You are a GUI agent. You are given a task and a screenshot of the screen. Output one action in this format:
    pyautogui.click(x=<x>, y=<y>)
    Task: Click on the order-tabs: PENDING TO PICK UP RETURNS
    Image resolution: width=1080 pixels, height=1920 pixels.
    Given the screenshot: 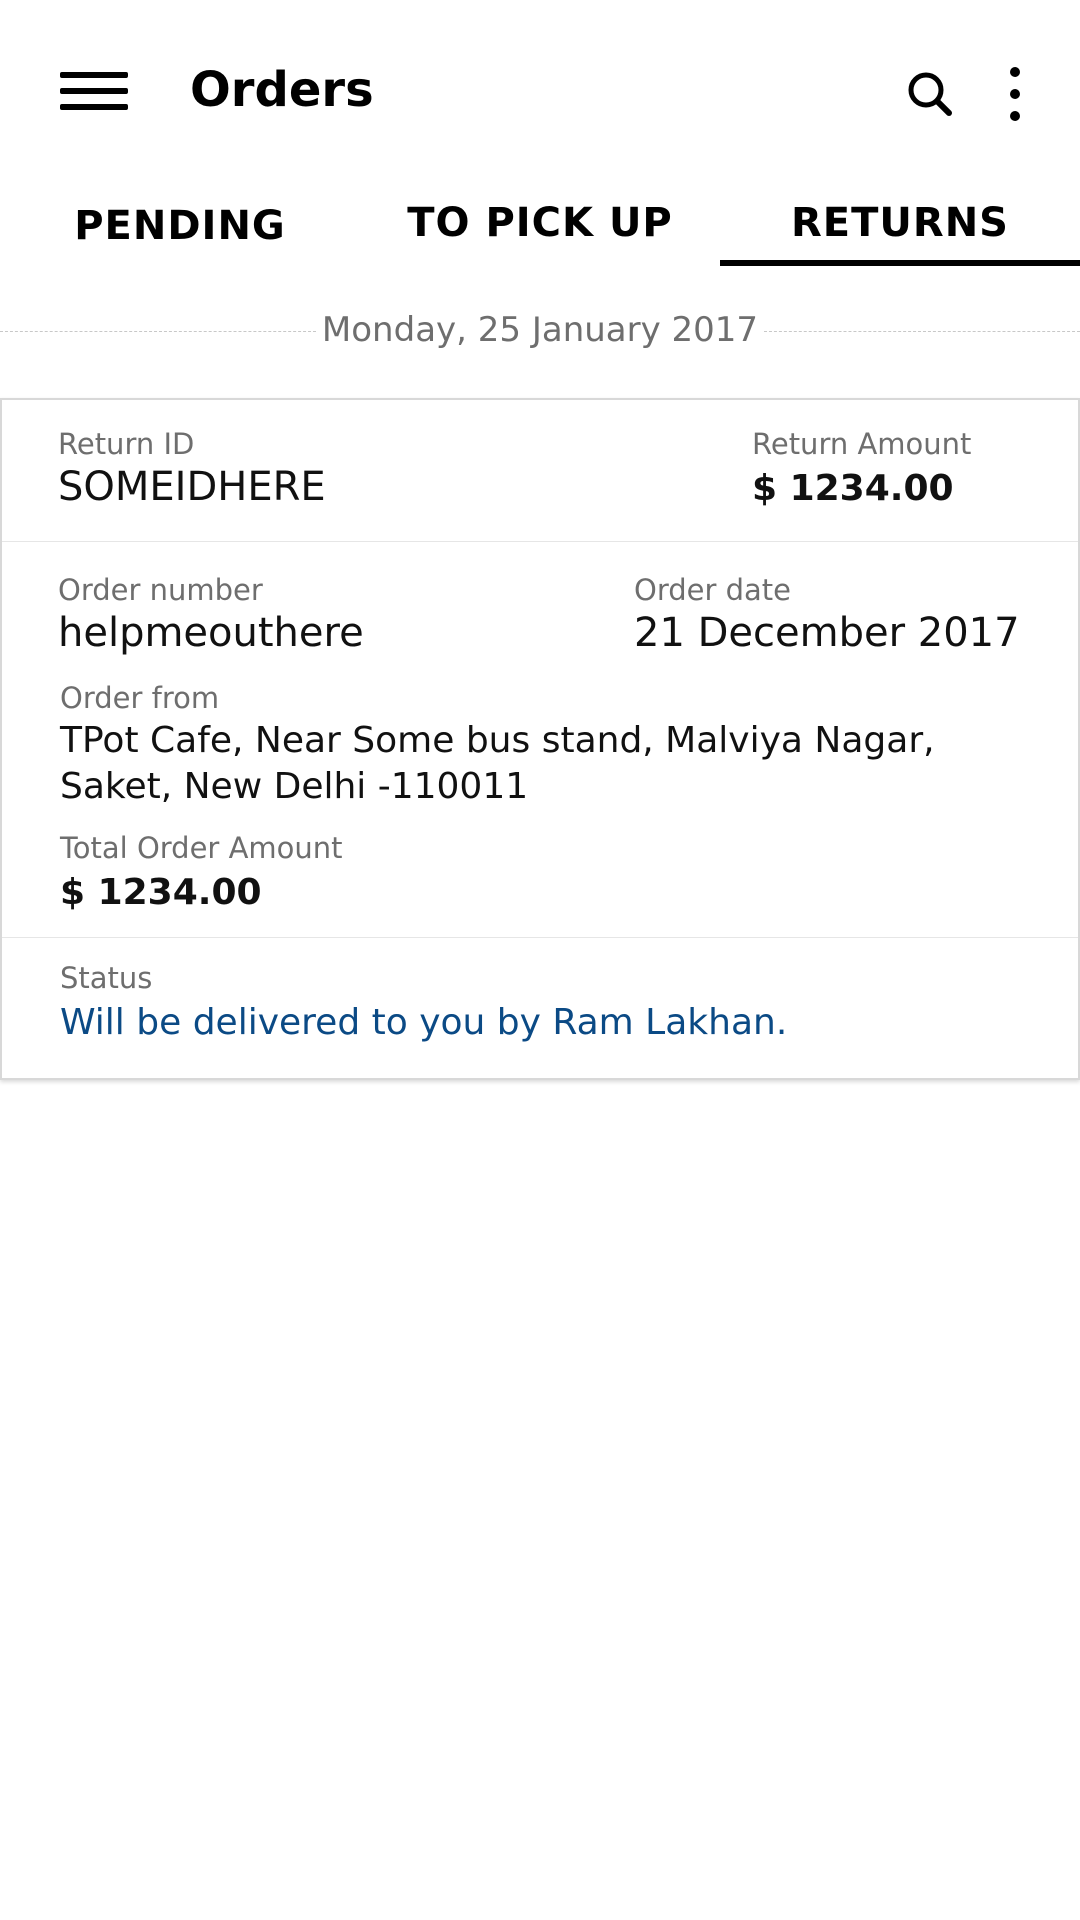 What is the action you would take?
    pyautogui.click(x=540, y=223)
    